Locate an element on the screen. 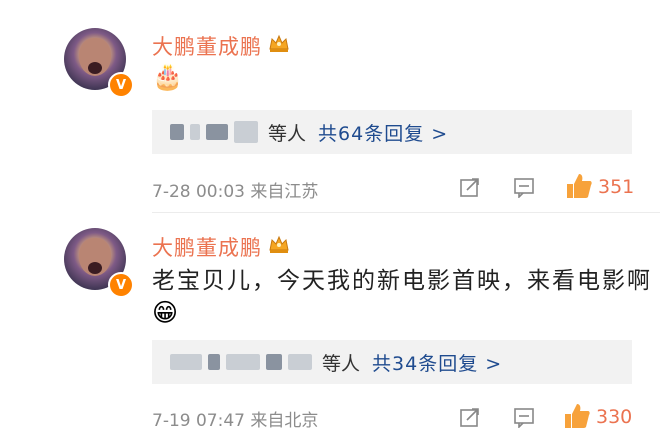 Image resolution: width=660 pixels, height=431 pixels. comment-meta: 7-19 07:47 来自北京 is located at coordinates (235, 418).